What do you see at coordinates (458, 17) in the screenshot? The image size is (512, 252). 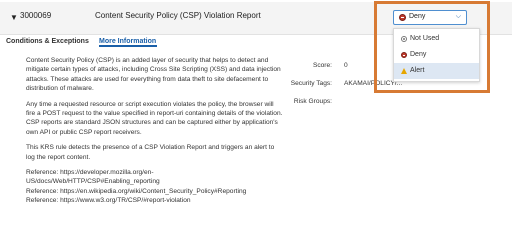 I see `chevron-down-icon: ⌵` at bounding box center [458, 17].